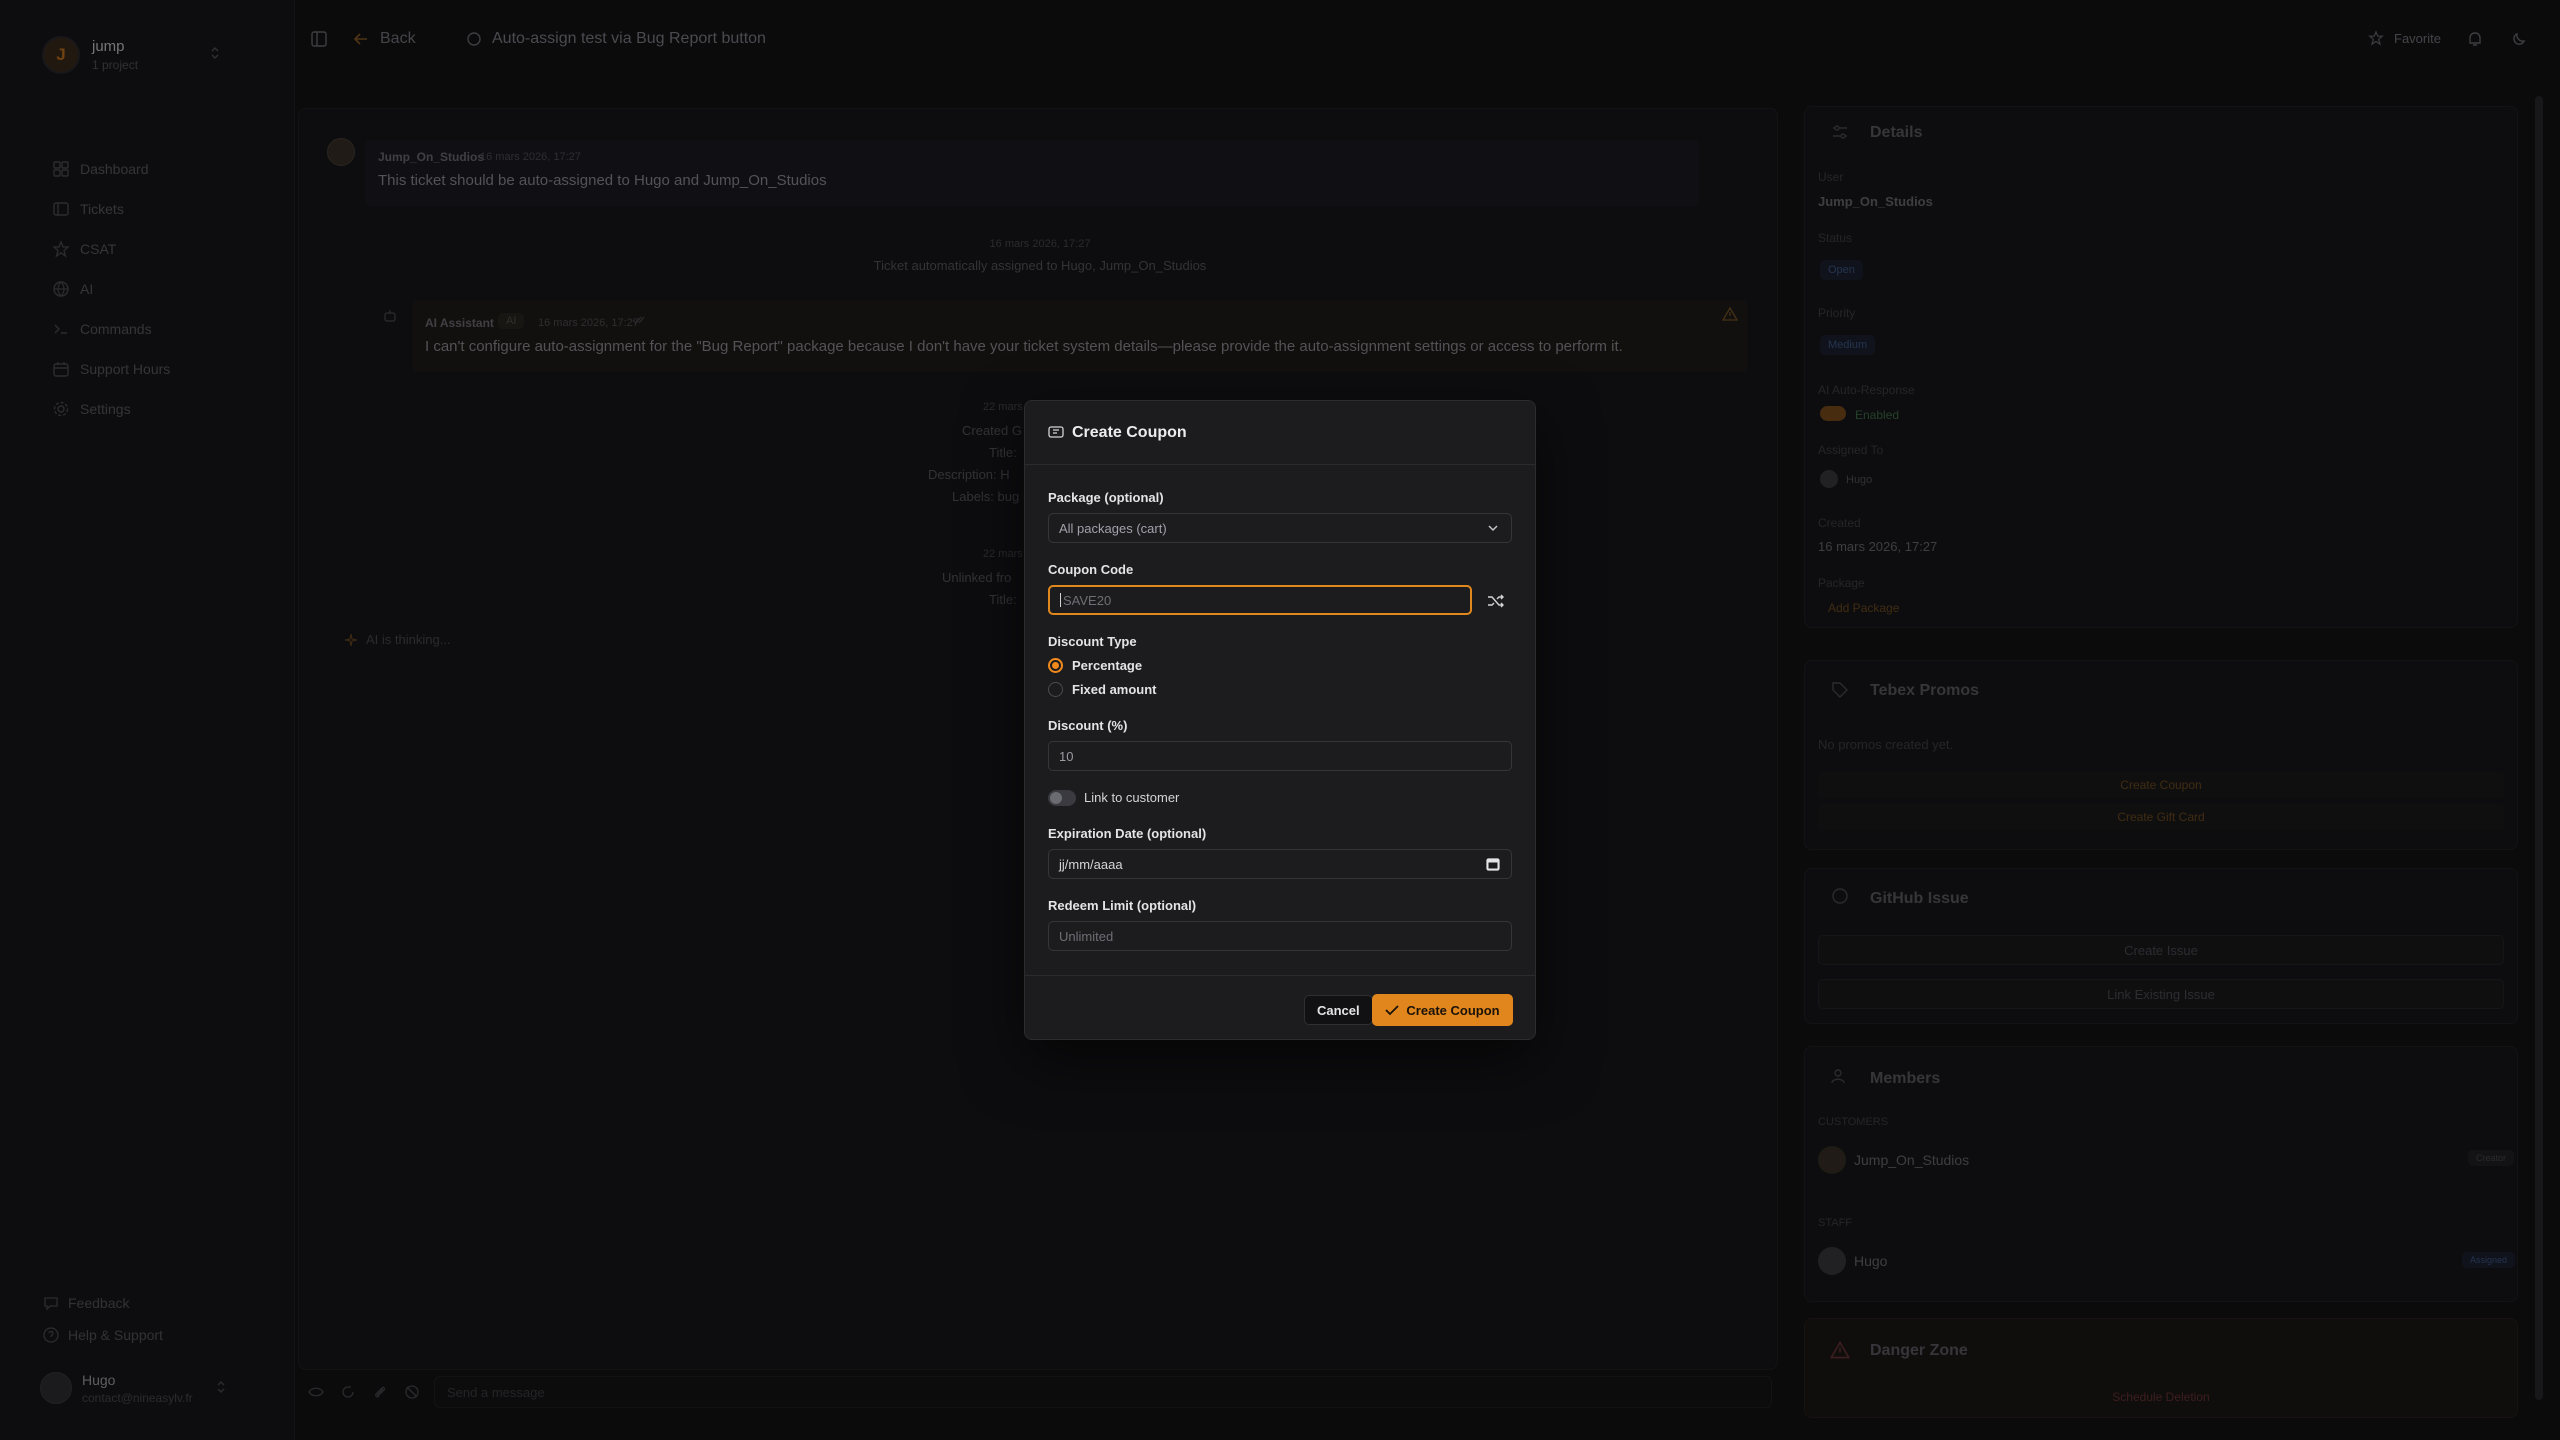 This screenshot has width=2560, height=1440. I want to click on coupon-code-input: SAVE20, so click(1260, 600).